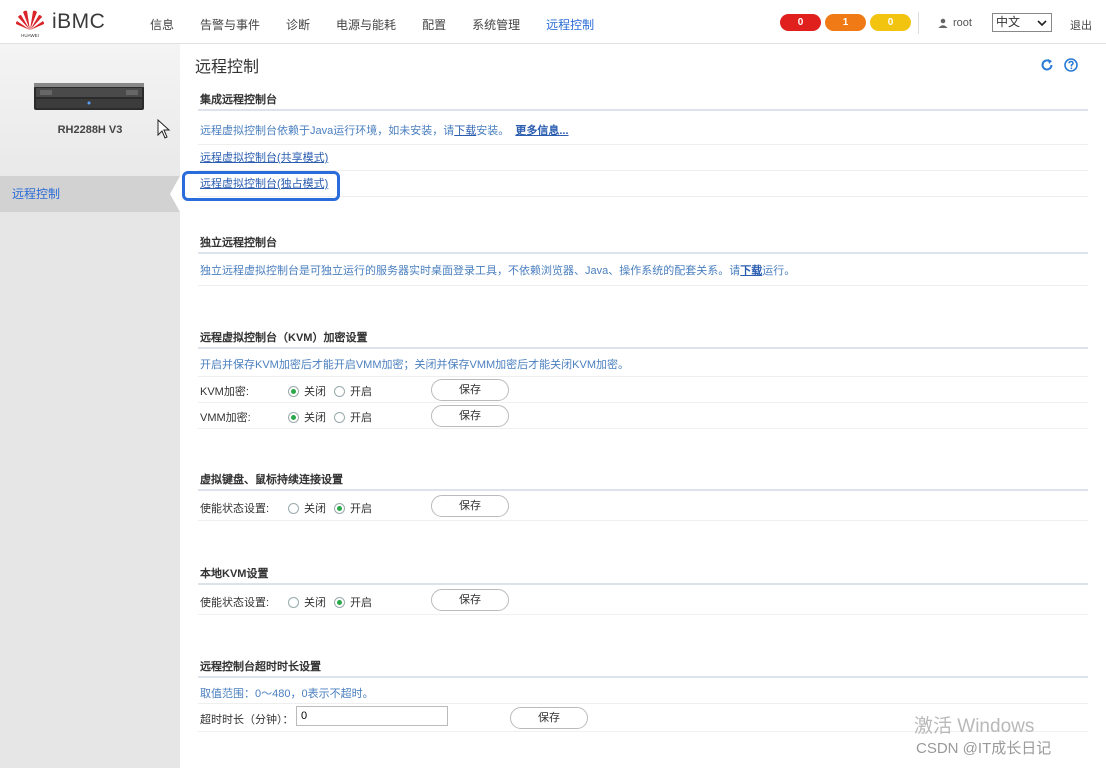  What do you see at coordinates (79, 21) in the screenshot?
I see `brand-title: iBMC` at bounding box center [79, 21].